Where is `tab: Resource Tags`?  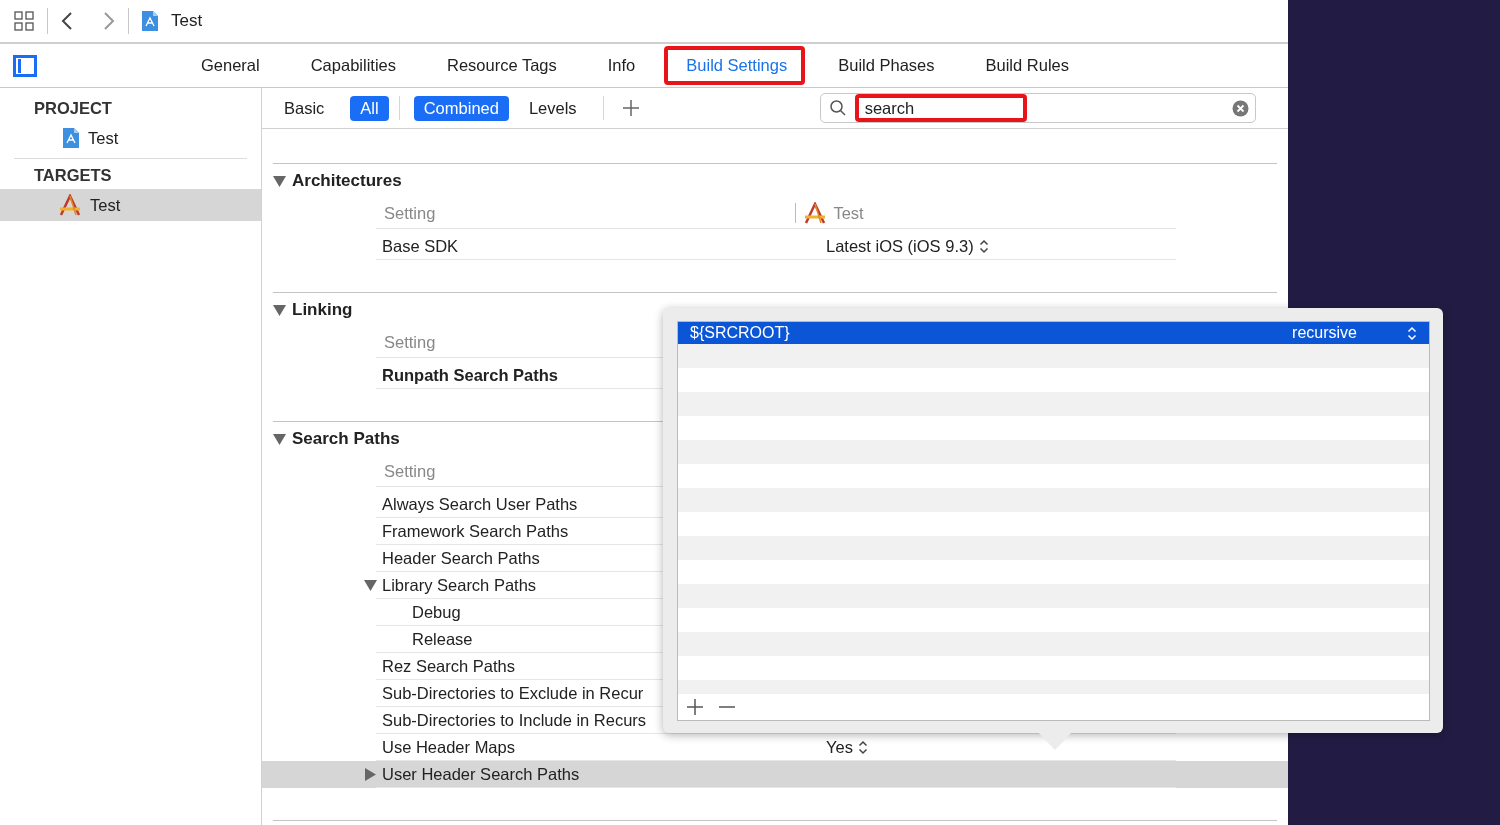 tab: Resource Tags is located at coordinates (502, 65).